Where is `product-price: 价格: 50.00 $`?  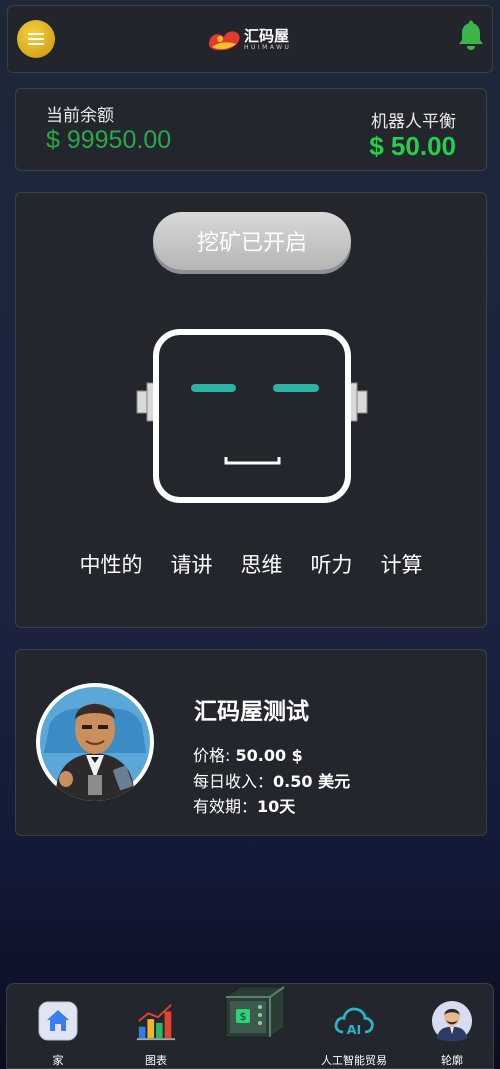
product-price: 价格: 50.00 $ is located at coordinates (248, 754).